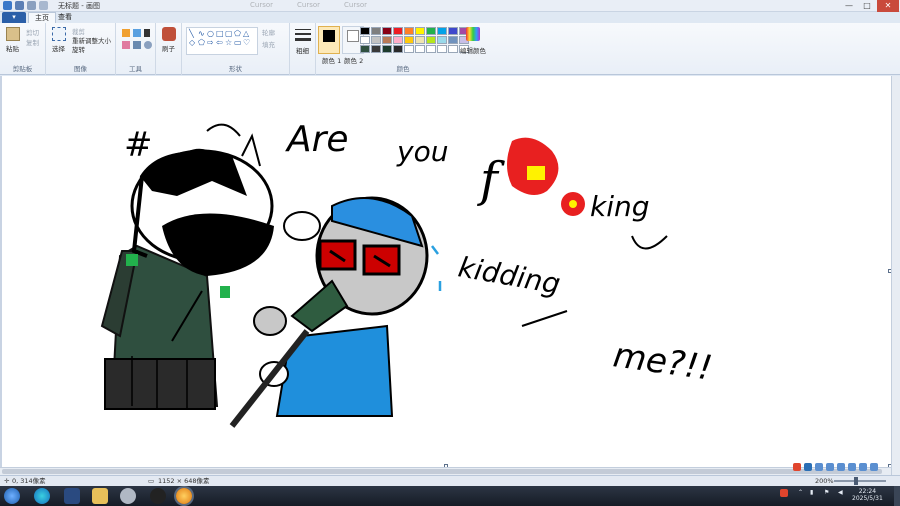 This screenshot has width=900, height=506. I want to click on brush-icon, so click(169, 34).